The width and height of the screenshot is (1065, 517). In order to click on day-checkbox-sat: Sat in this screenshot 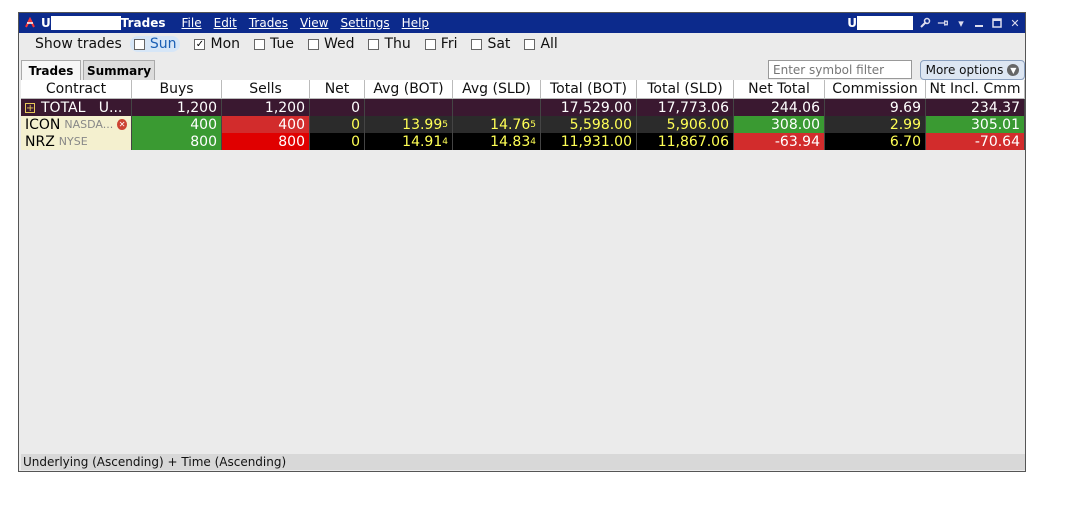, I will do `click(490, 44)`.